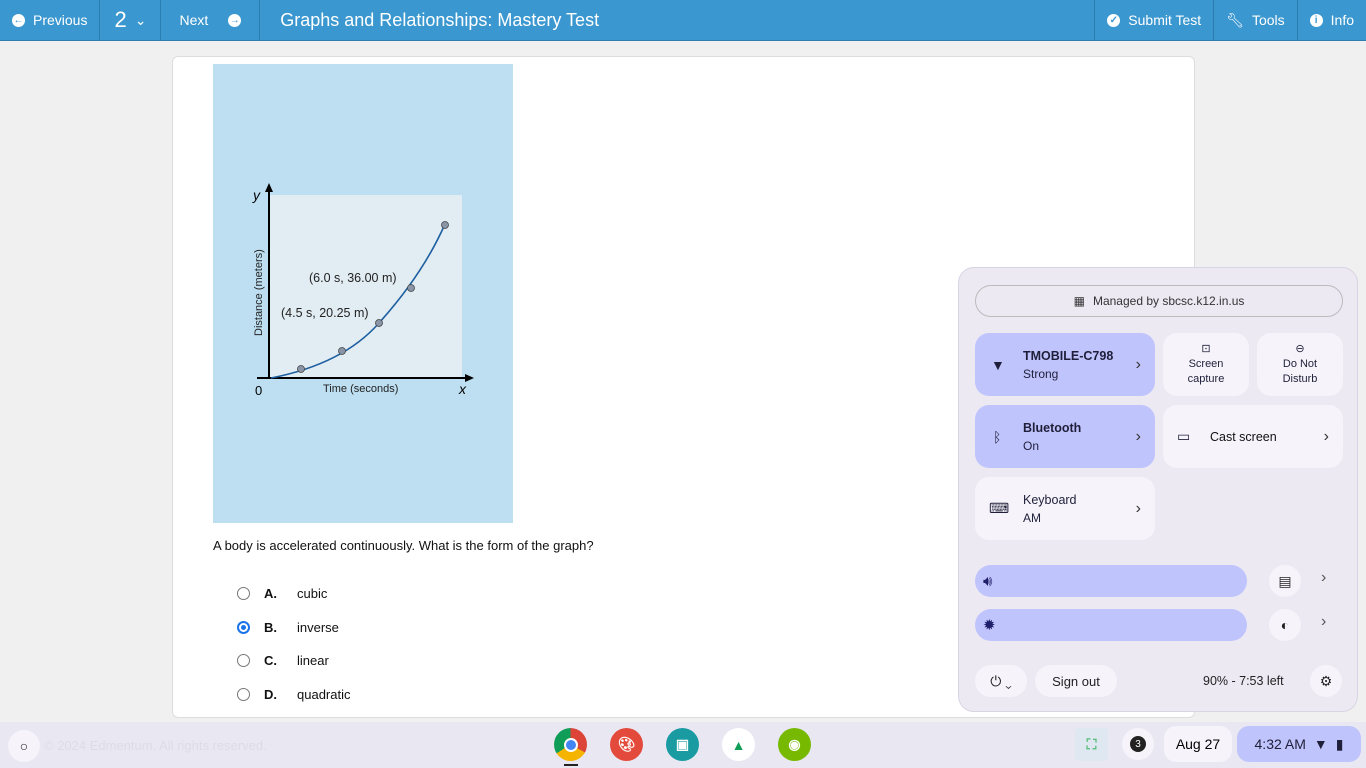  I want to click on option-c: C. linear, so click(283, 660).